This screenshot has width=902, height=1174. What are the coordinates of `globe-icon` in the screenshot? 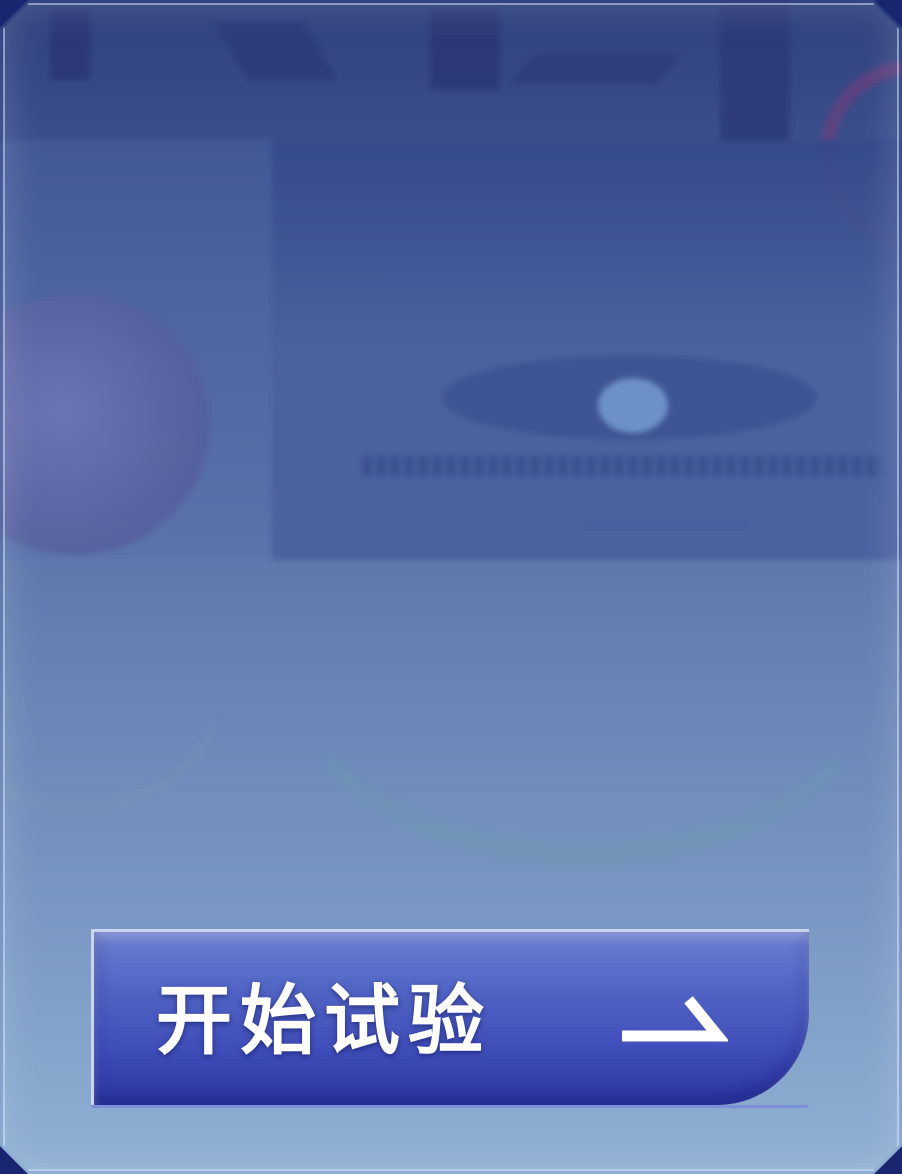 It's located at (105, 425).